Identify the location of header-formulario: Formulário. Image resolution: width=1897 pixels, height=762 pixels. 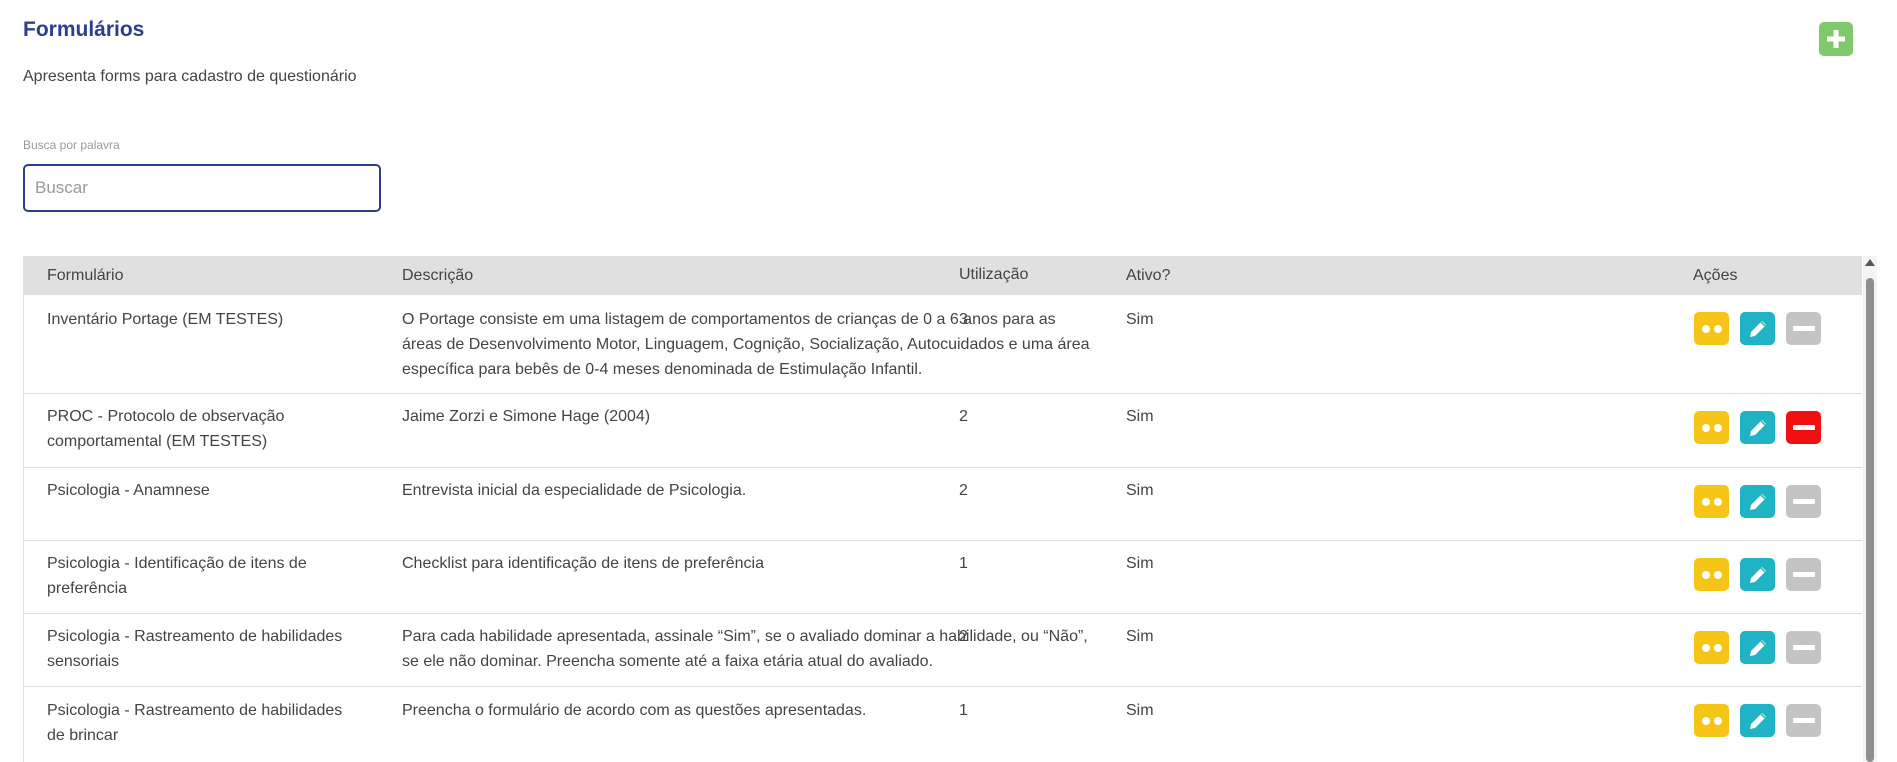
(85, 275).